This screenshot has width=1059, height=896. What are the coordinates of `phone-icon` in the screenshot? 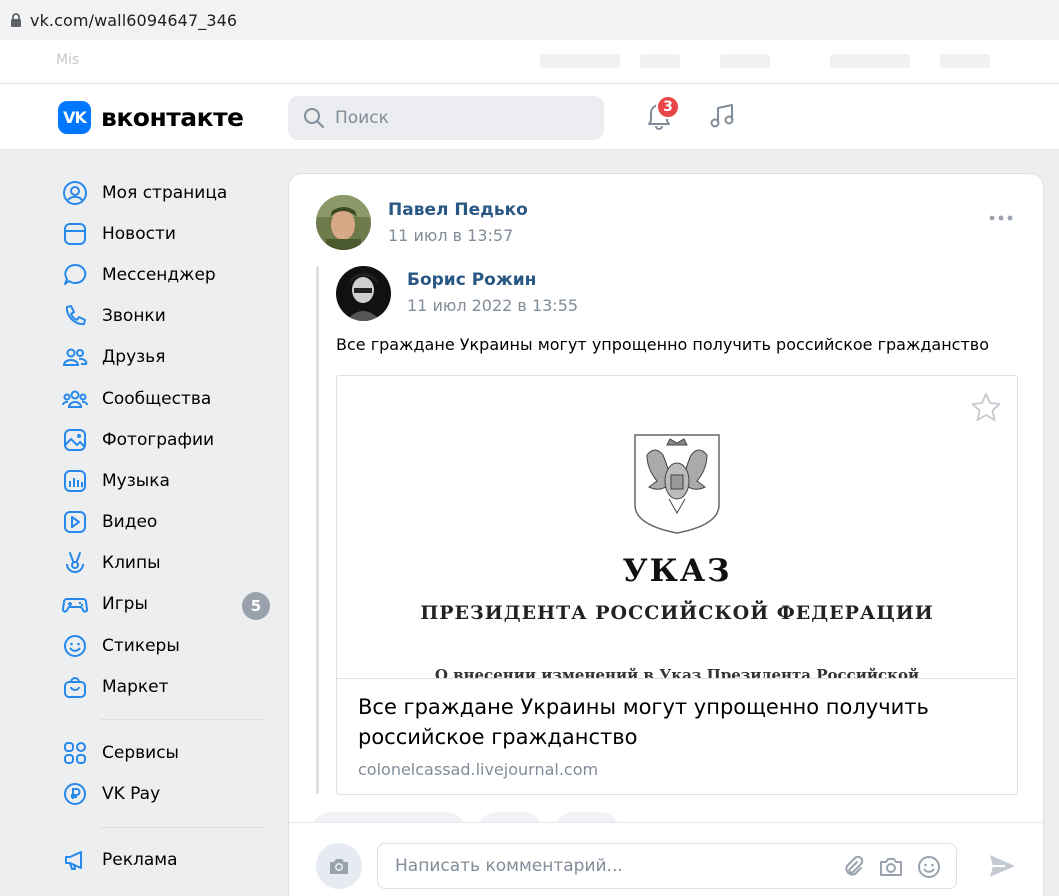 It's located at (75, 316).